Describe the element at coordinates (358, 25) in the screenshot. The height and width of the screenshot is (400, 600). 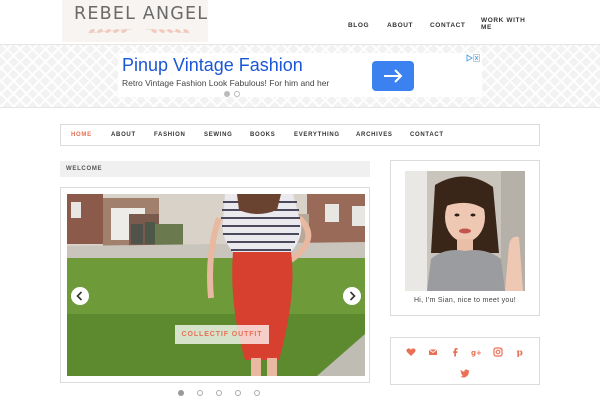
I see `top-nav-blog: BLOG` at that location.